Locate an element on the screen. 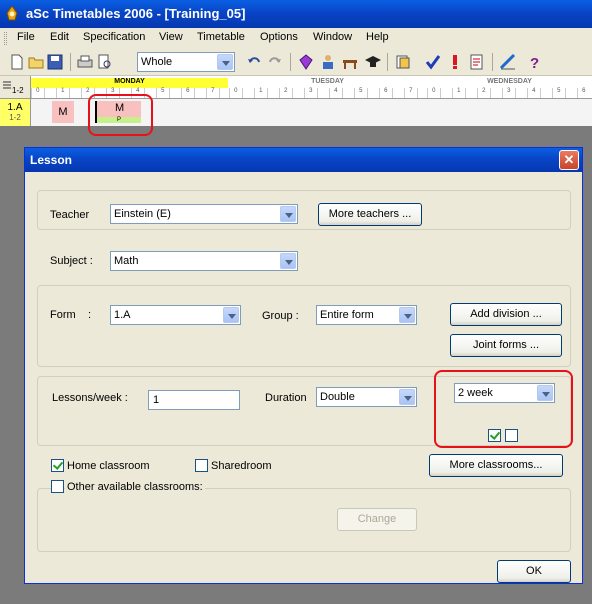  sharedroom-label: Sharedroom is located at coordinates (241, 466).